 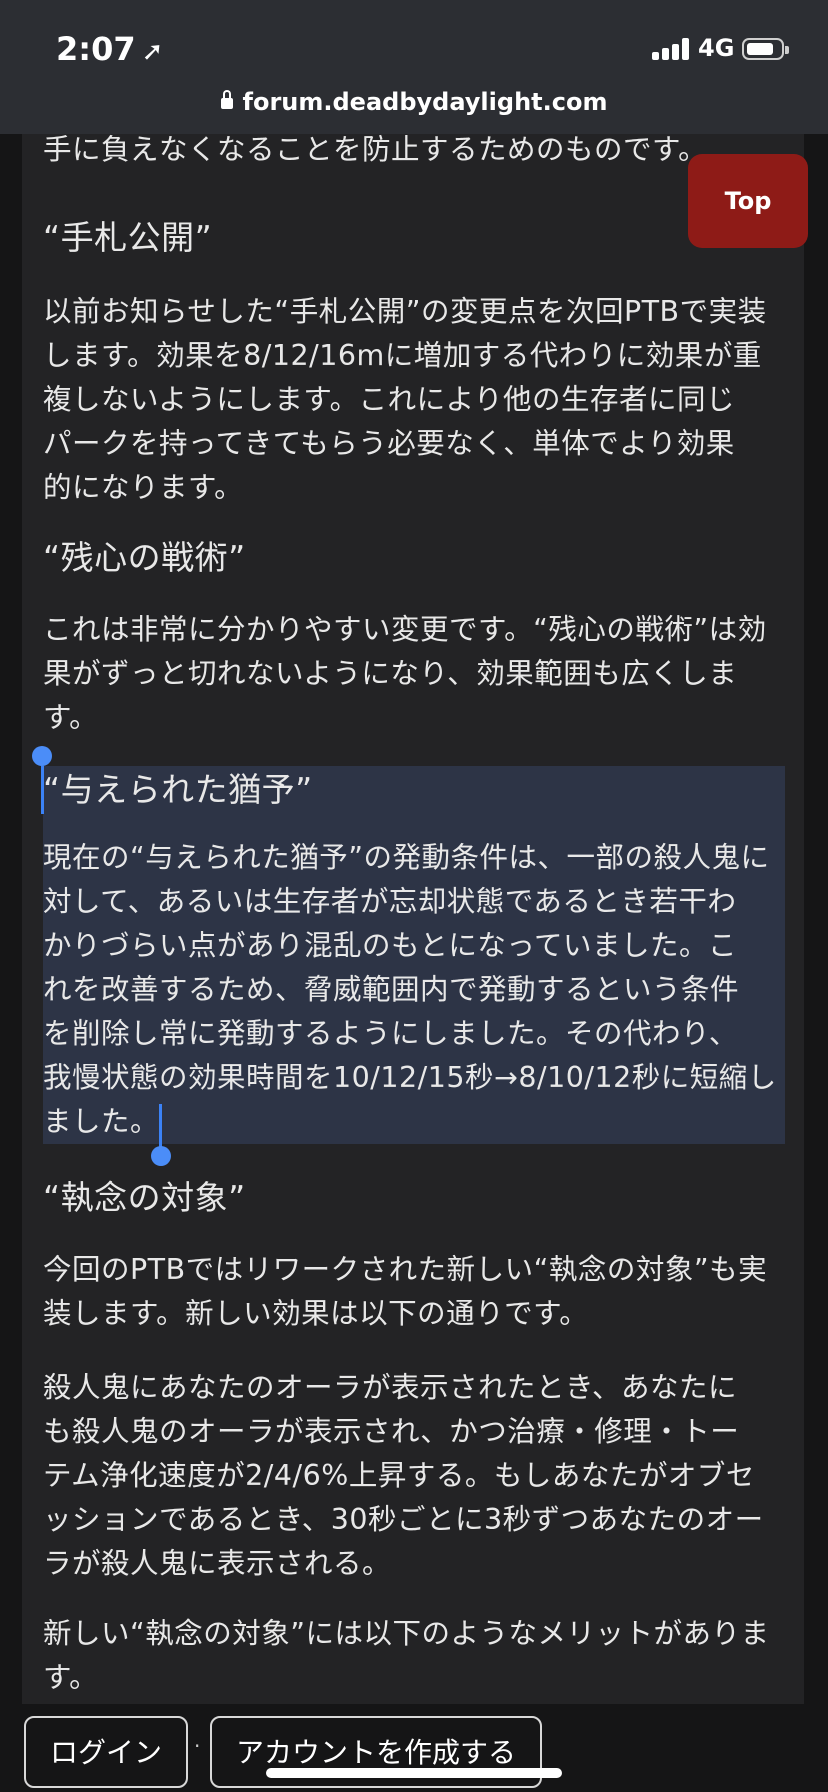 I want to click on signal-strength-icon, so click(x=672, y=49).